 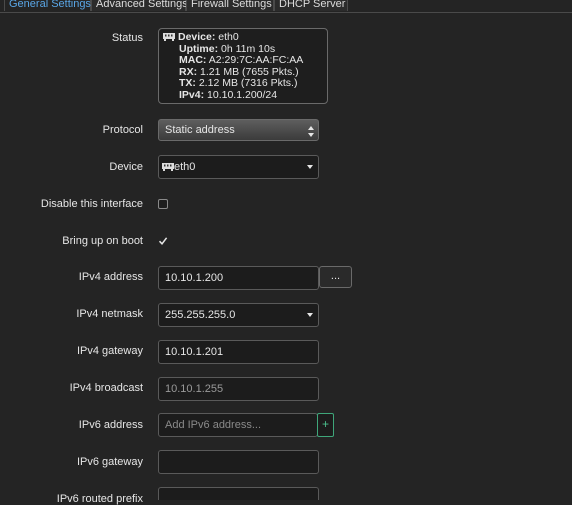 What do you see at coordinates (109, 314) in the screenshot?
I see `ipv4-netmask-label: IPv4 netmask` at bounding box center [109, 314].